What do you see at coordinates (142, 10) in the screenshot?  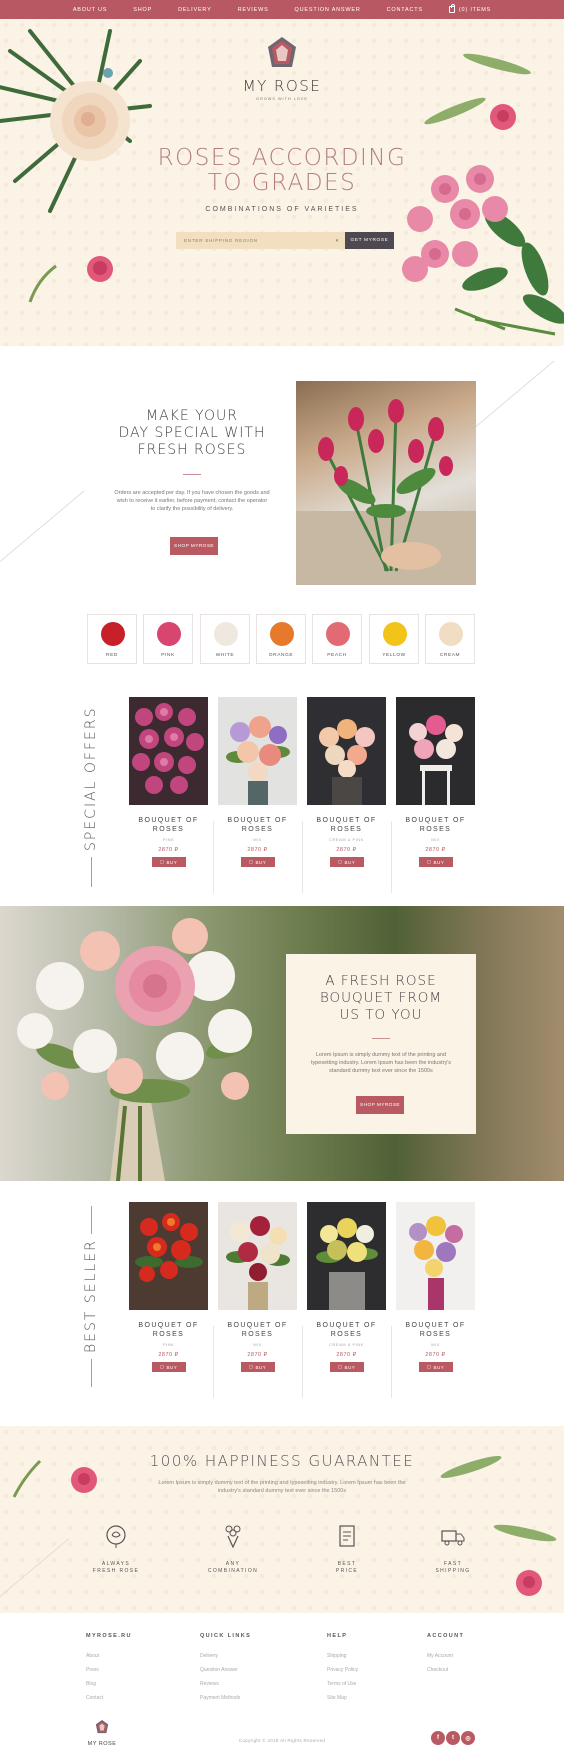 I see `nav-shop: SHOP` at bounding box center [142, 10].